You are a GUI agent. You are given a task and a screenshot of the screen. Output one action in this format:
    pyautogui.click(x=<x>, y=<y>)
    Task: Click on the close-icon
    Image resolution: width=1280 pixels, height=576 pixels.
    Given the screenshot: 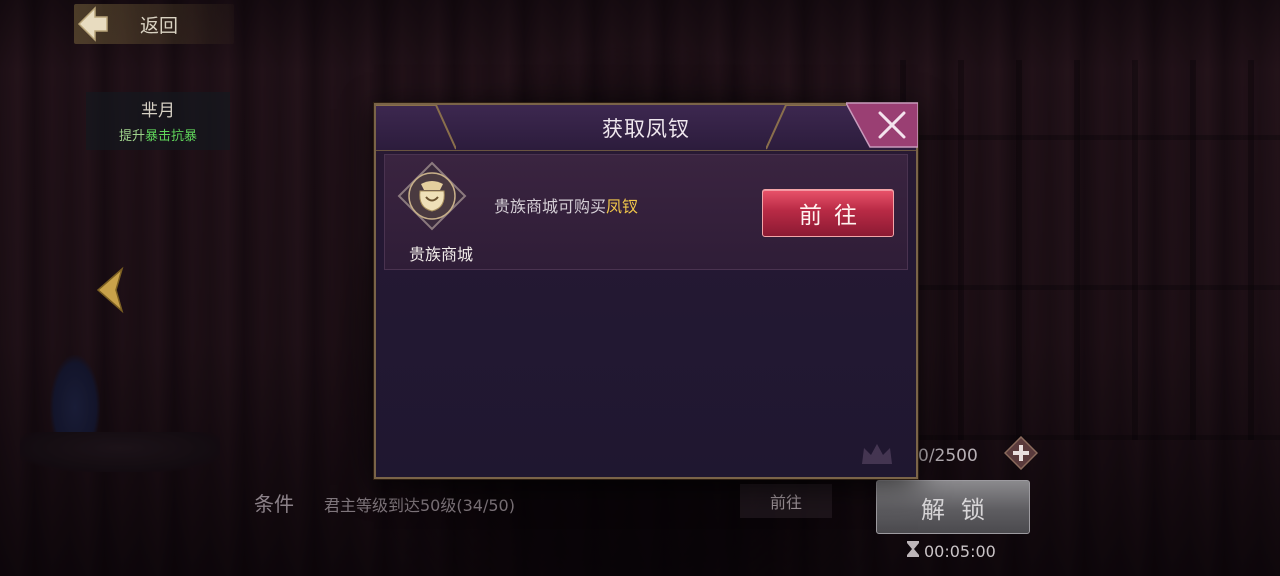 What is the action you would take?
    pyautogui.click(x=881, y=125)
    